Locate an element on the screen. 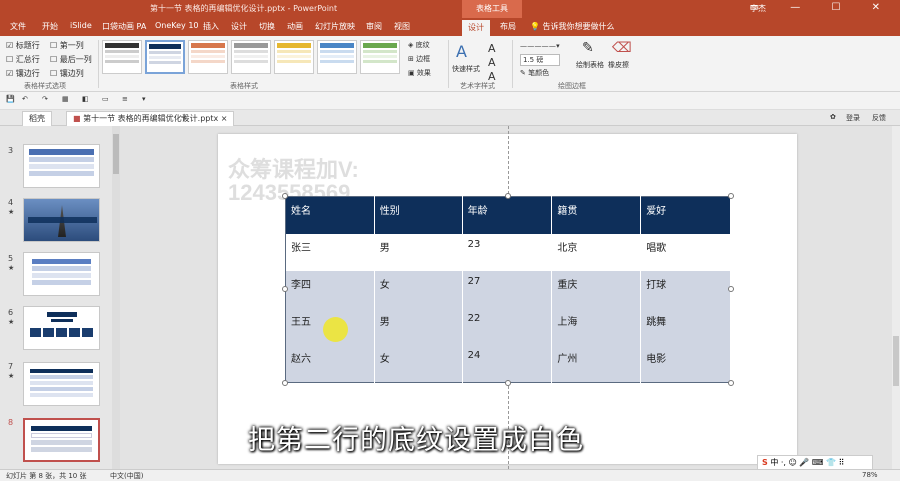 This screenshot has width=900, height=481. format-icon: ◧ is located at coordinates (85, 99).